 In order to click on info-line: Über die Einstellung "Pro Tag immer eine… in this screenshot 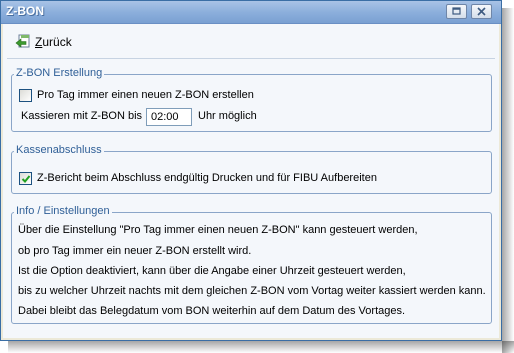, I will do `click(218, 230)`.